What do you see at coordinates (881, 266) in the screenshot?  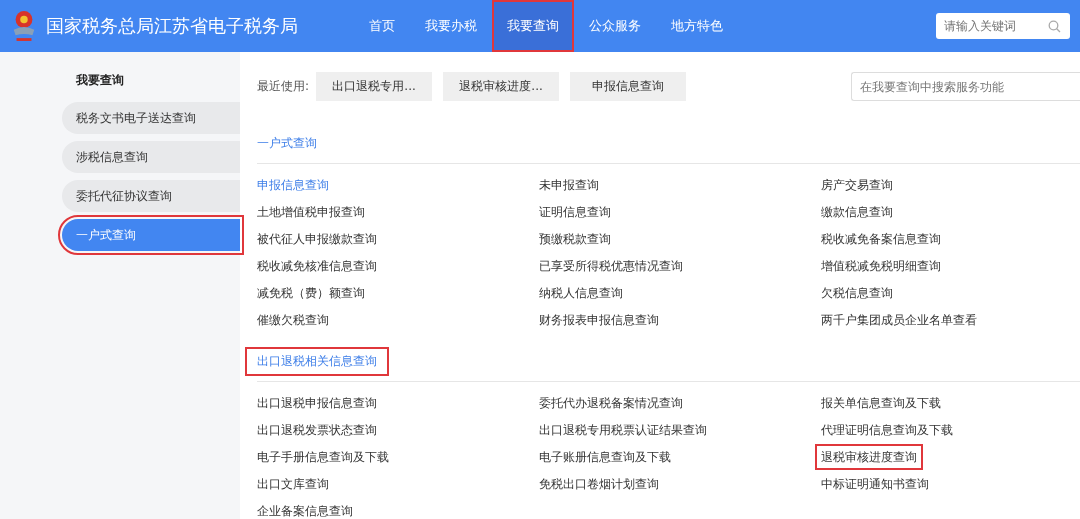 I see `query-link: 增值税减免税明细查询` at bounding box center [881, 266].